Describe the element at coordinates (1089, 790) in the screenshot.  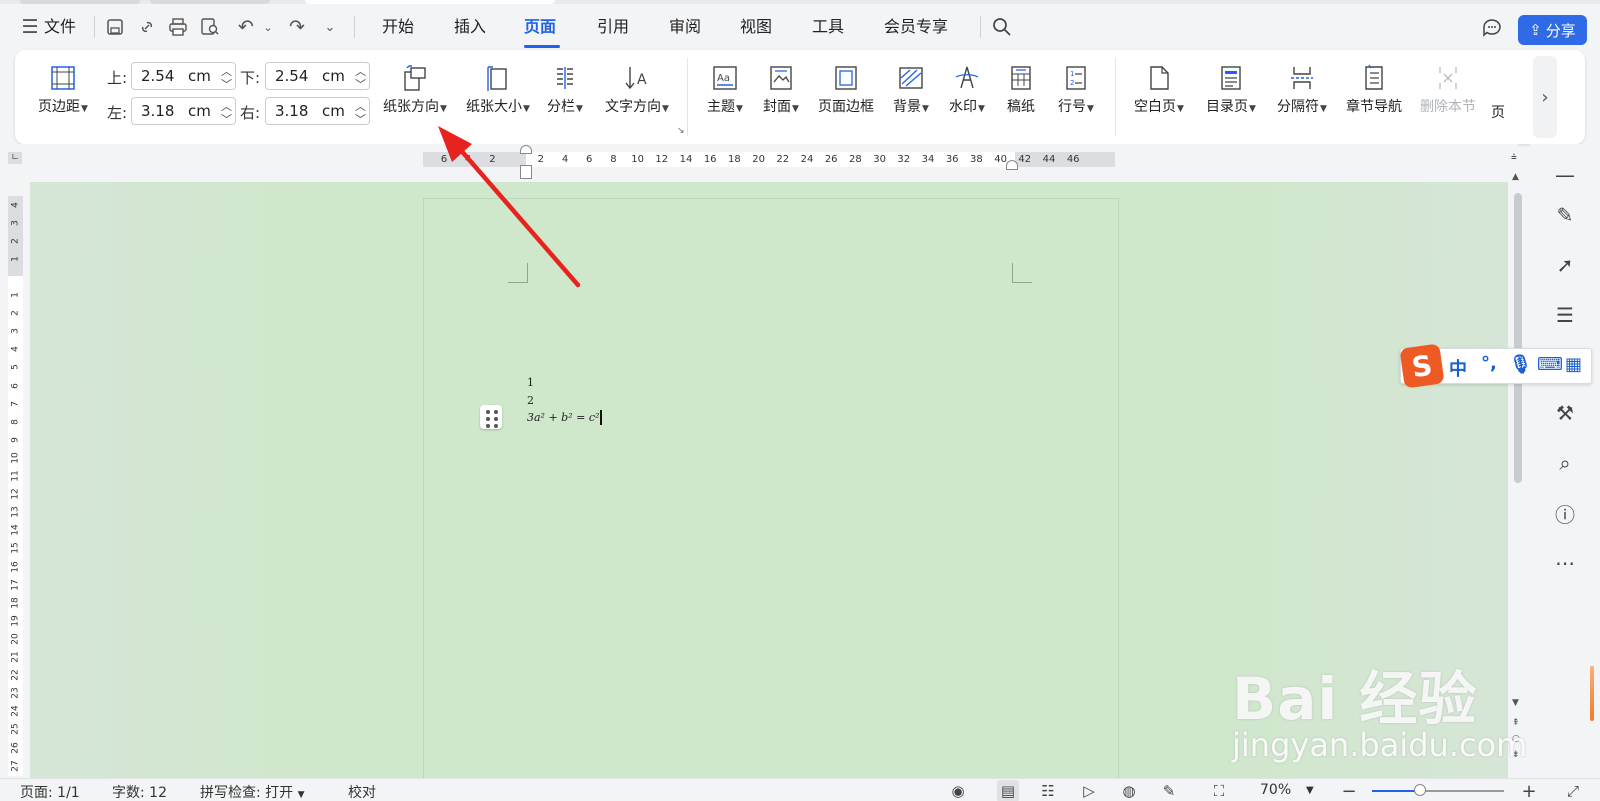
I see `play-icon: ▷` at that location.